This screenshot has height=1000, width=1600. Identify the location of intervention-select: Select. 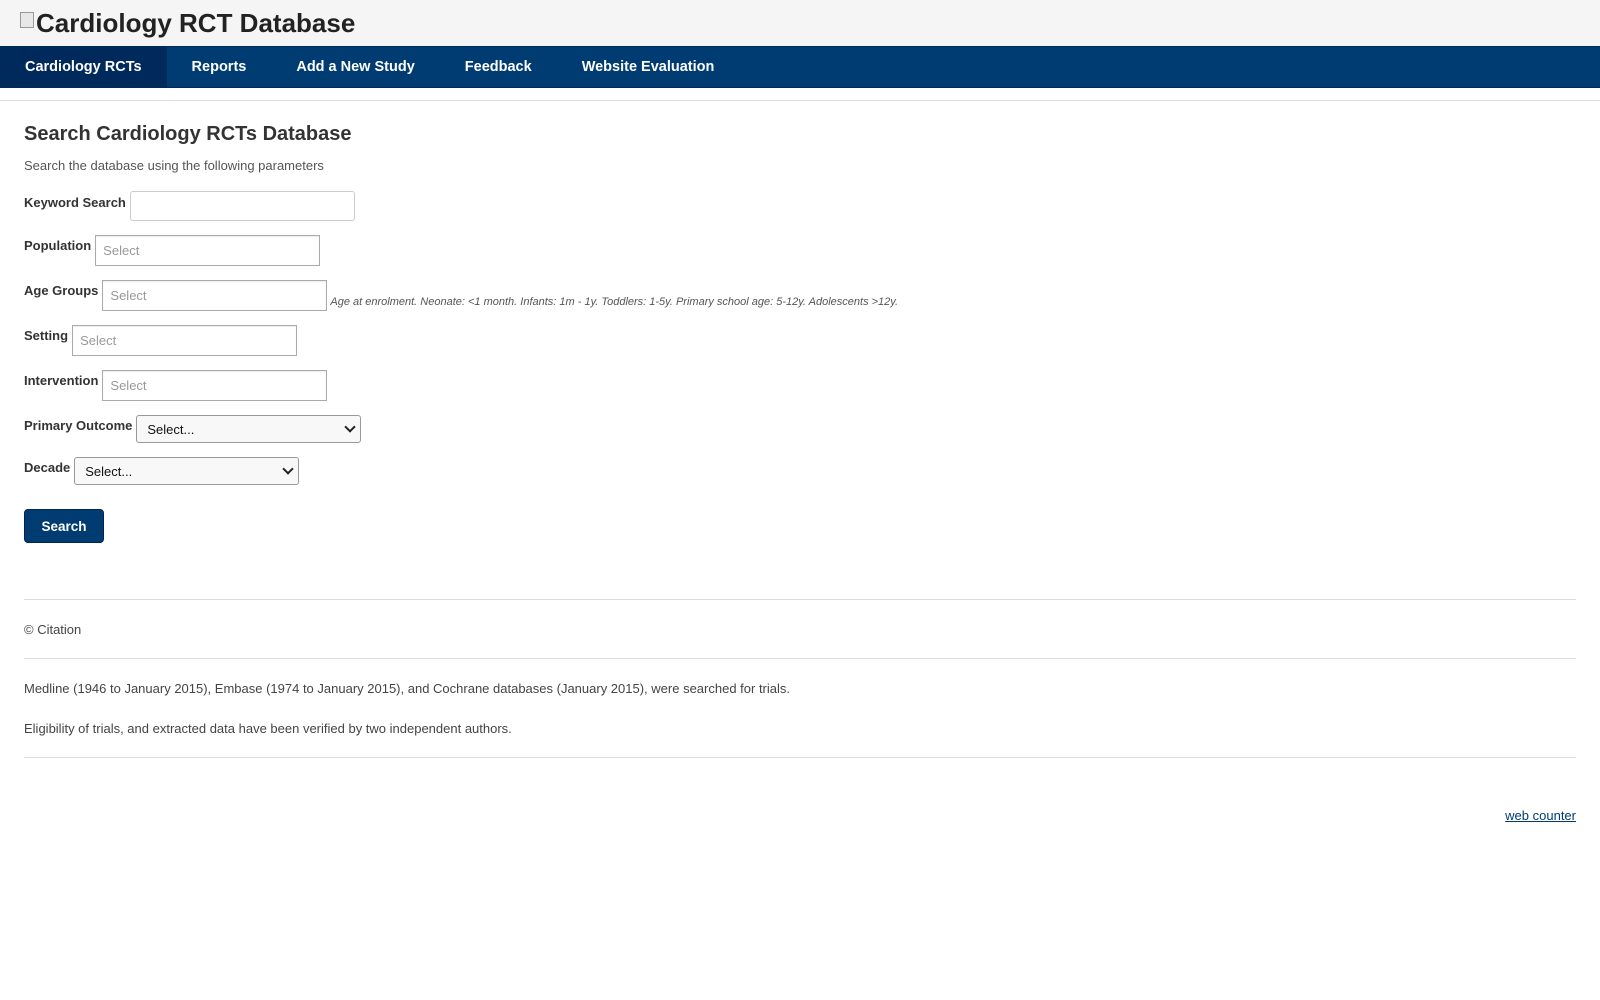
(215, 385).